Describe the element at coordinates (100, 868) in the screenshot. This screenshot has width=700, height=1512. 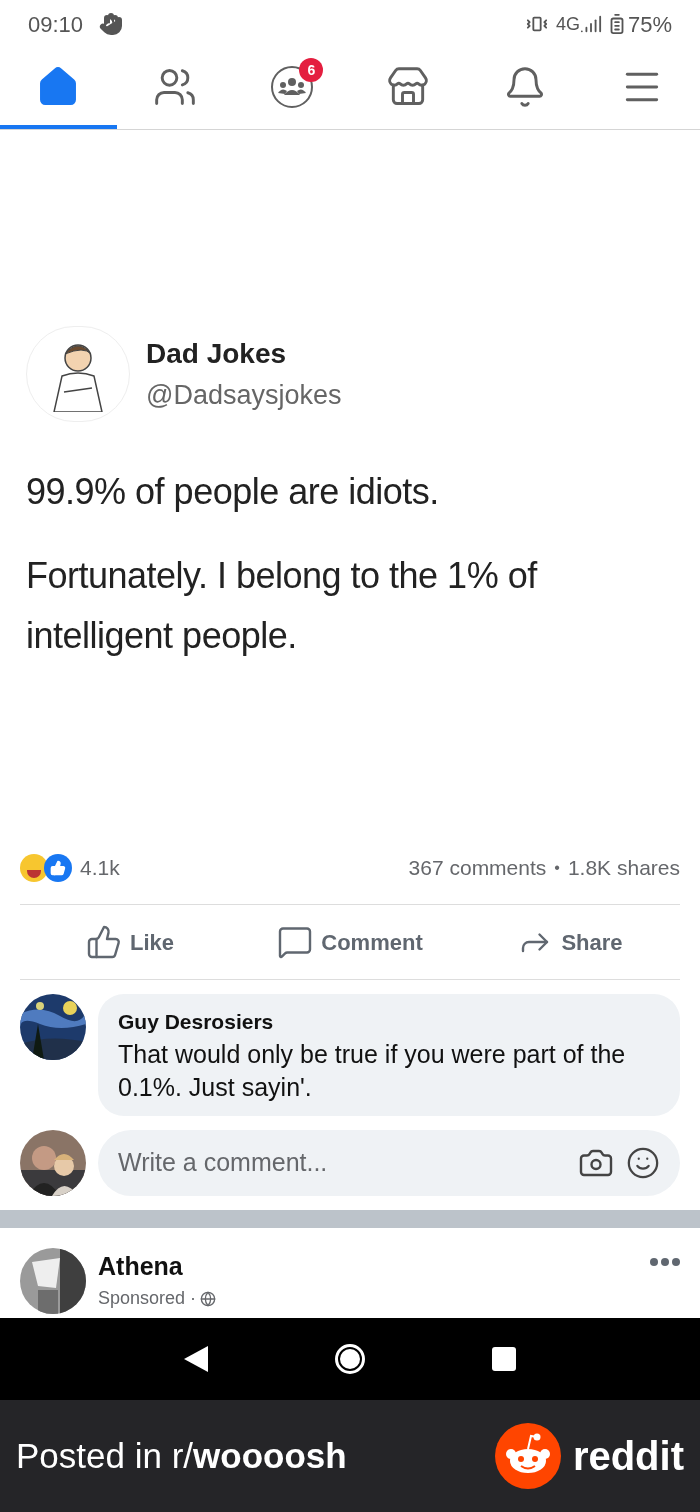
I see `reaction-count: 4.1k` at that location.